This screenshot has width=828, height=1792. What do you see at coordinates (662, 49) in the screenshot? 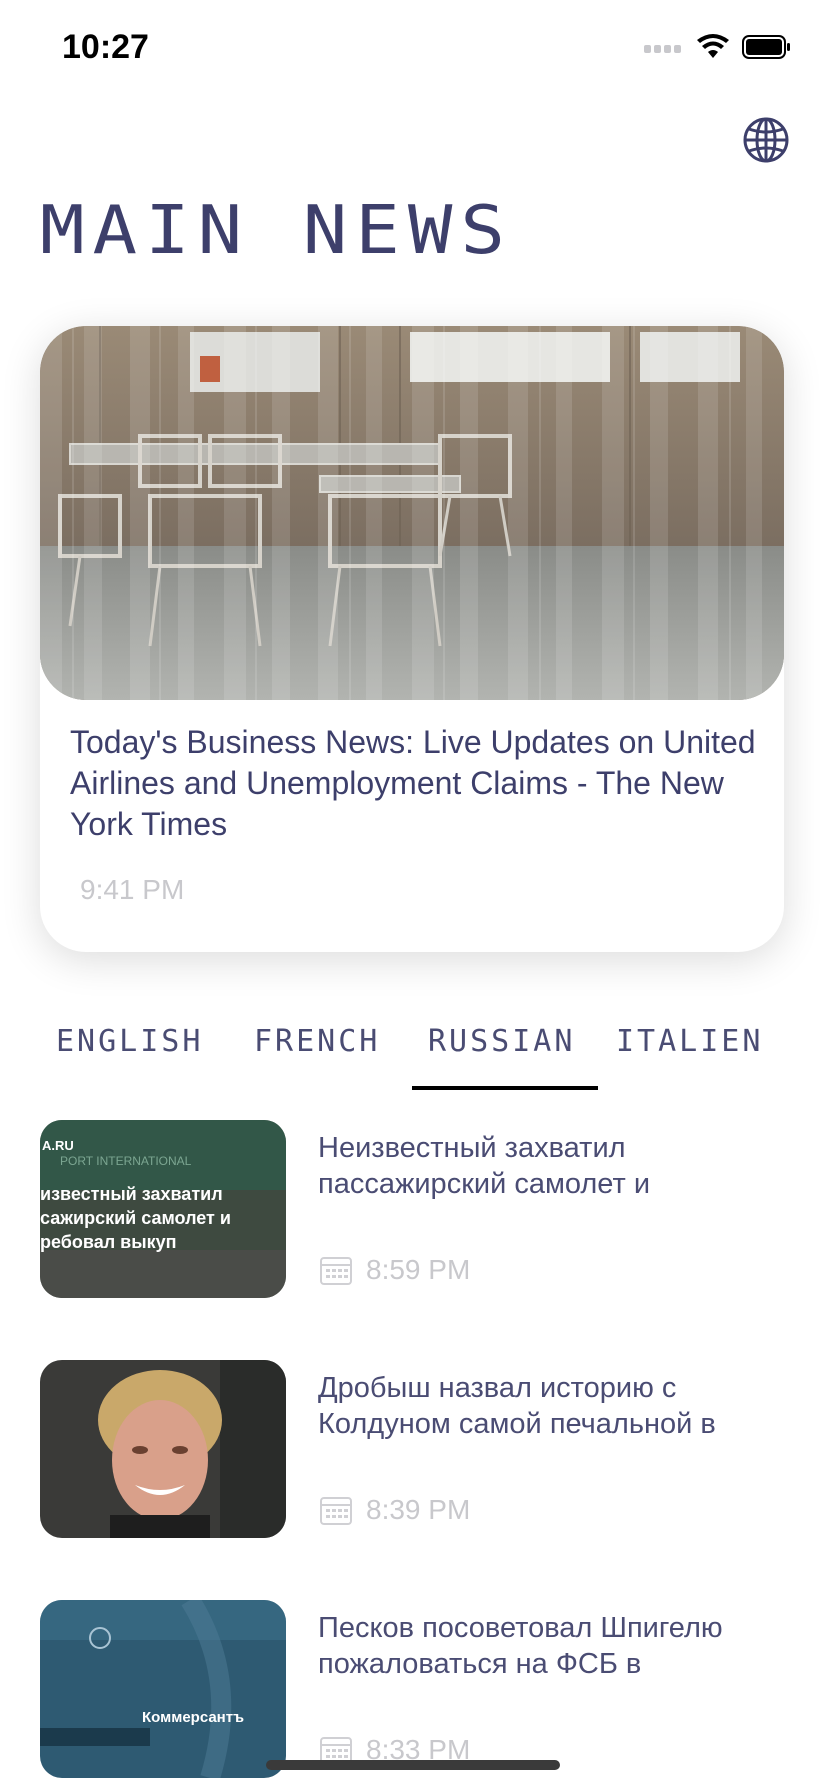
I see `signal-icon` at bounding box center [662, 49].